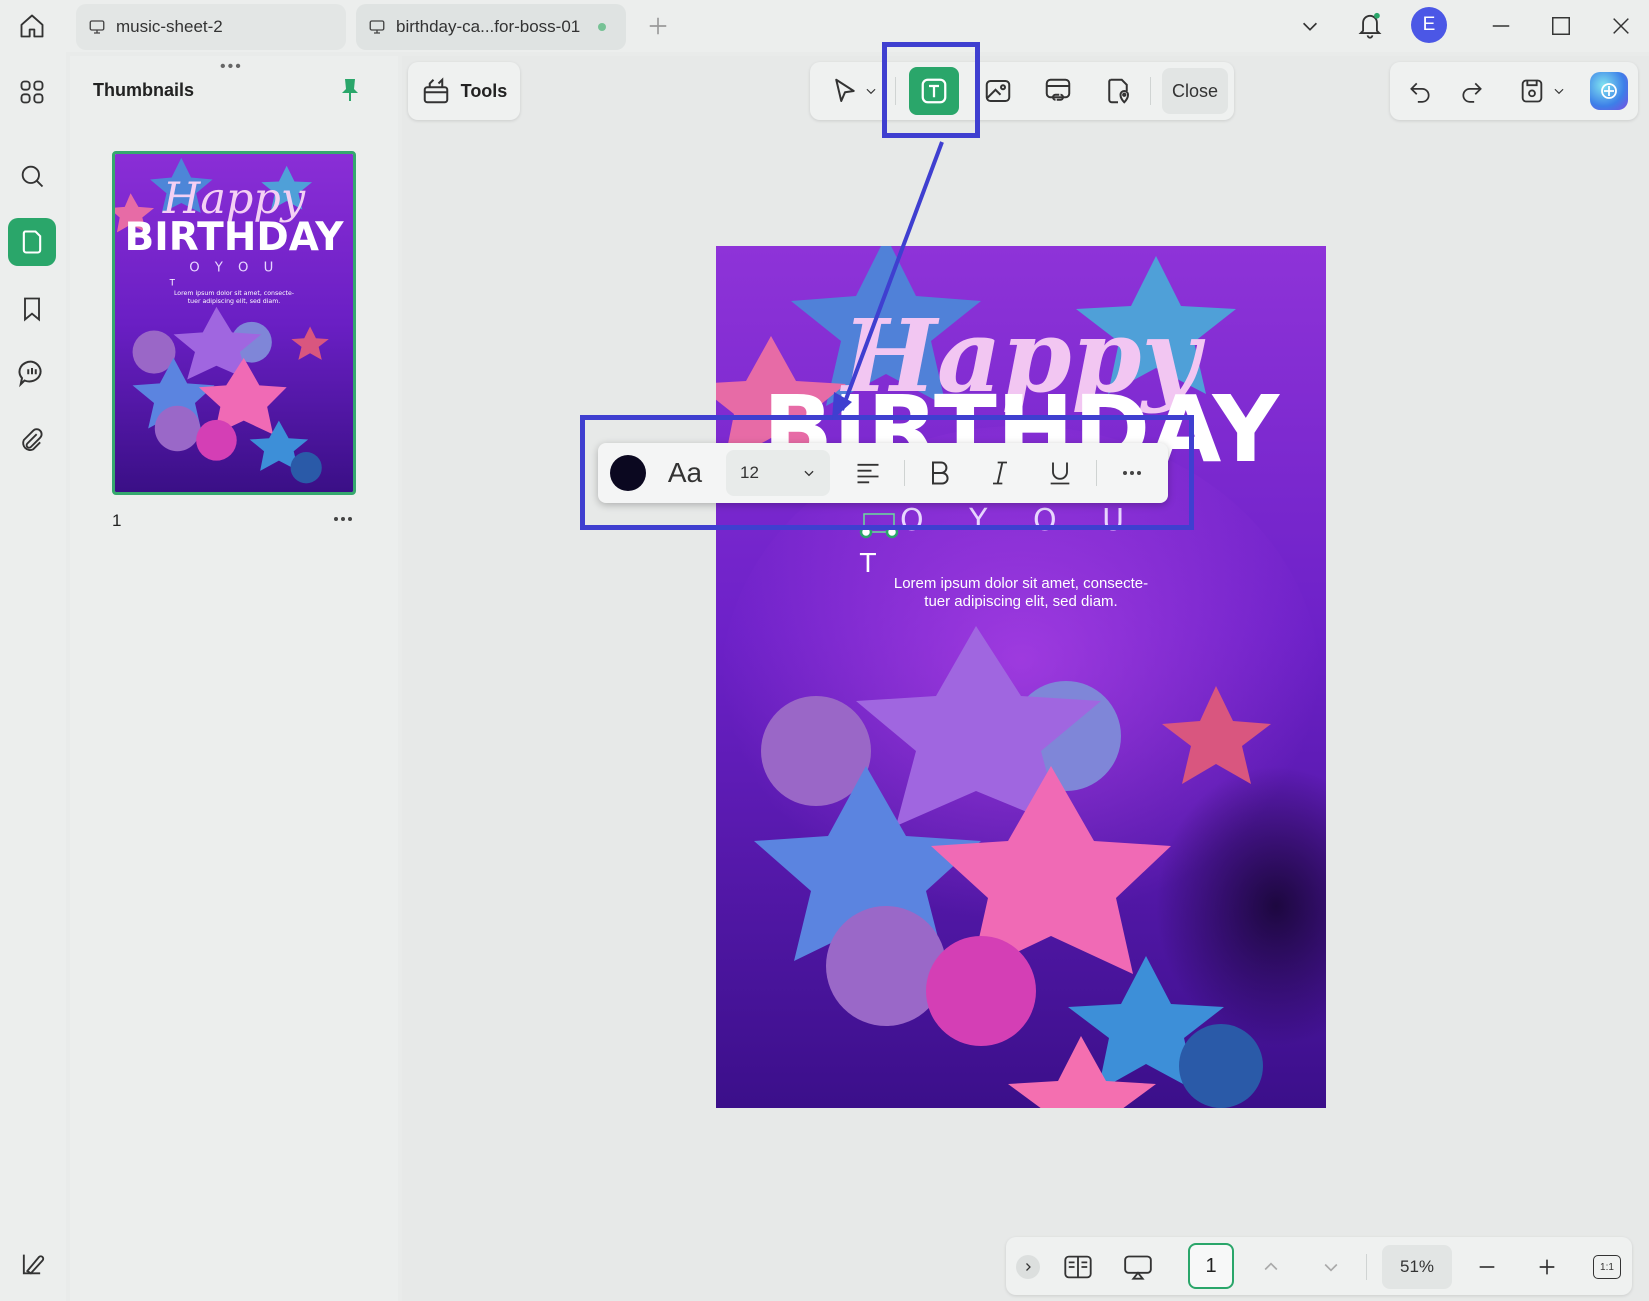  I want to click on previous-page-button, so click(1271, 1267).